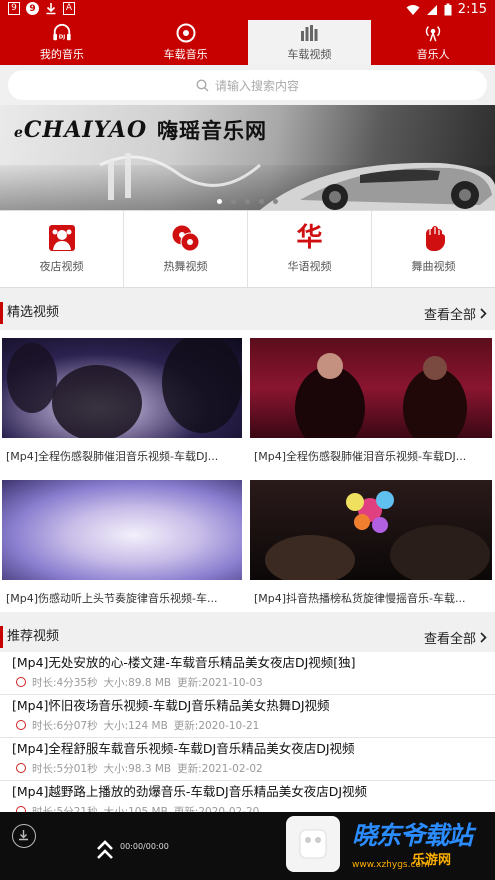 The image size is (495, 880). What do you see at coordinates (433, 266) in the screenshot?
I see `category-label: 舞曲视频` at bounding box center [433, 266].